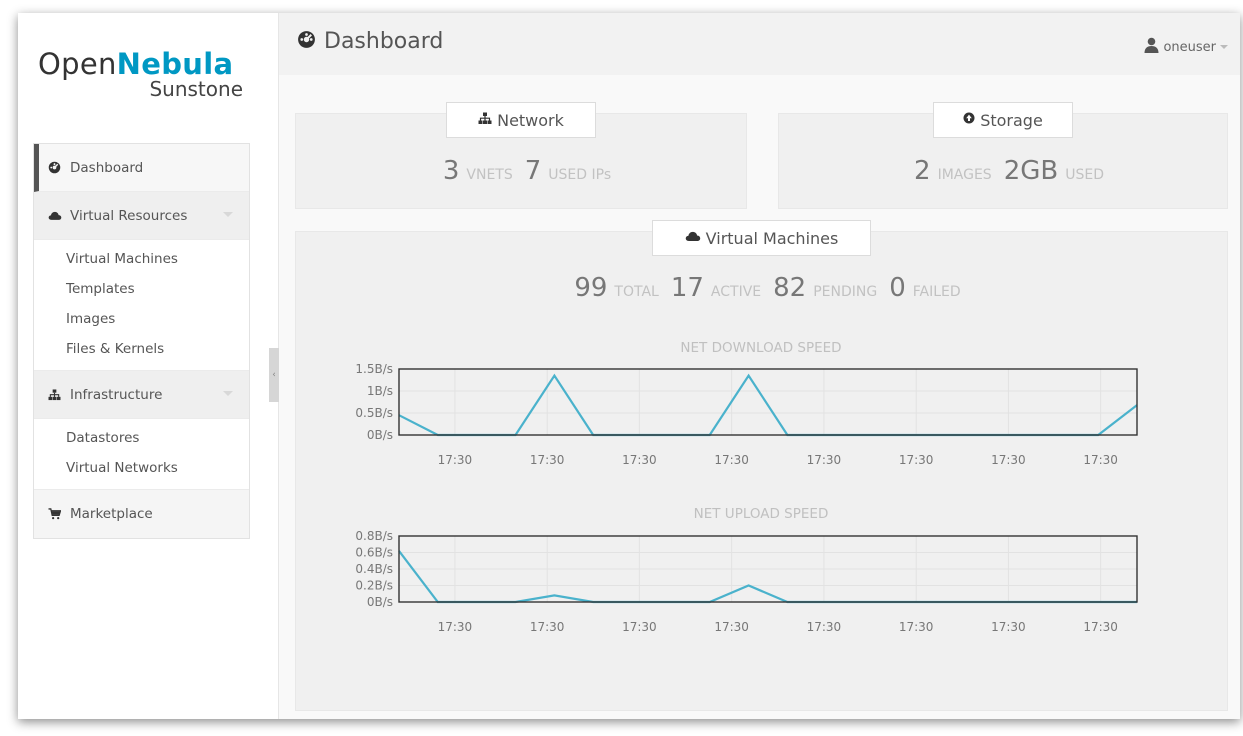 This screenshot has height=736, width=1243. What do you see at coordinates (116, 394) in the screenshot?
I see `sidebar-item-label: Infrastructure` at bounding box center [116, 394].